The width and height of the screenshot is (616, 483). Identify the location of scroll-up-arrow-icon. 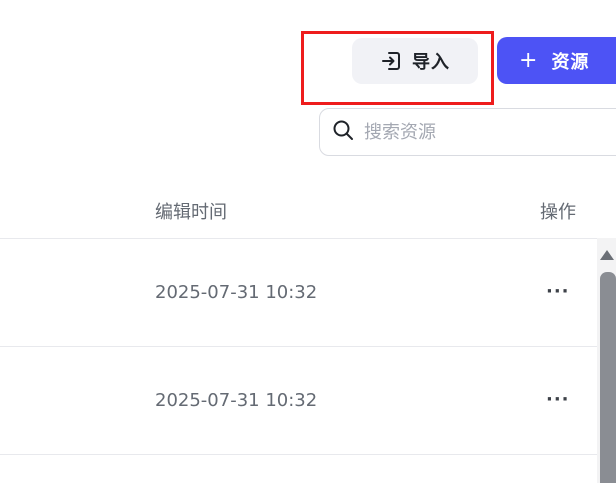
(607, 255).